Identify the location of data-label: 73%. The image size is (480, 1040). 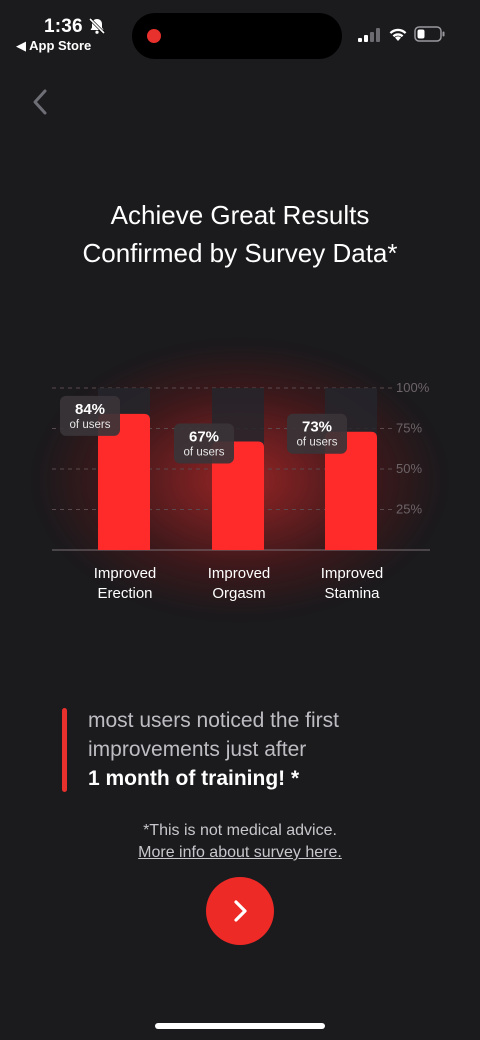
(317, 427).